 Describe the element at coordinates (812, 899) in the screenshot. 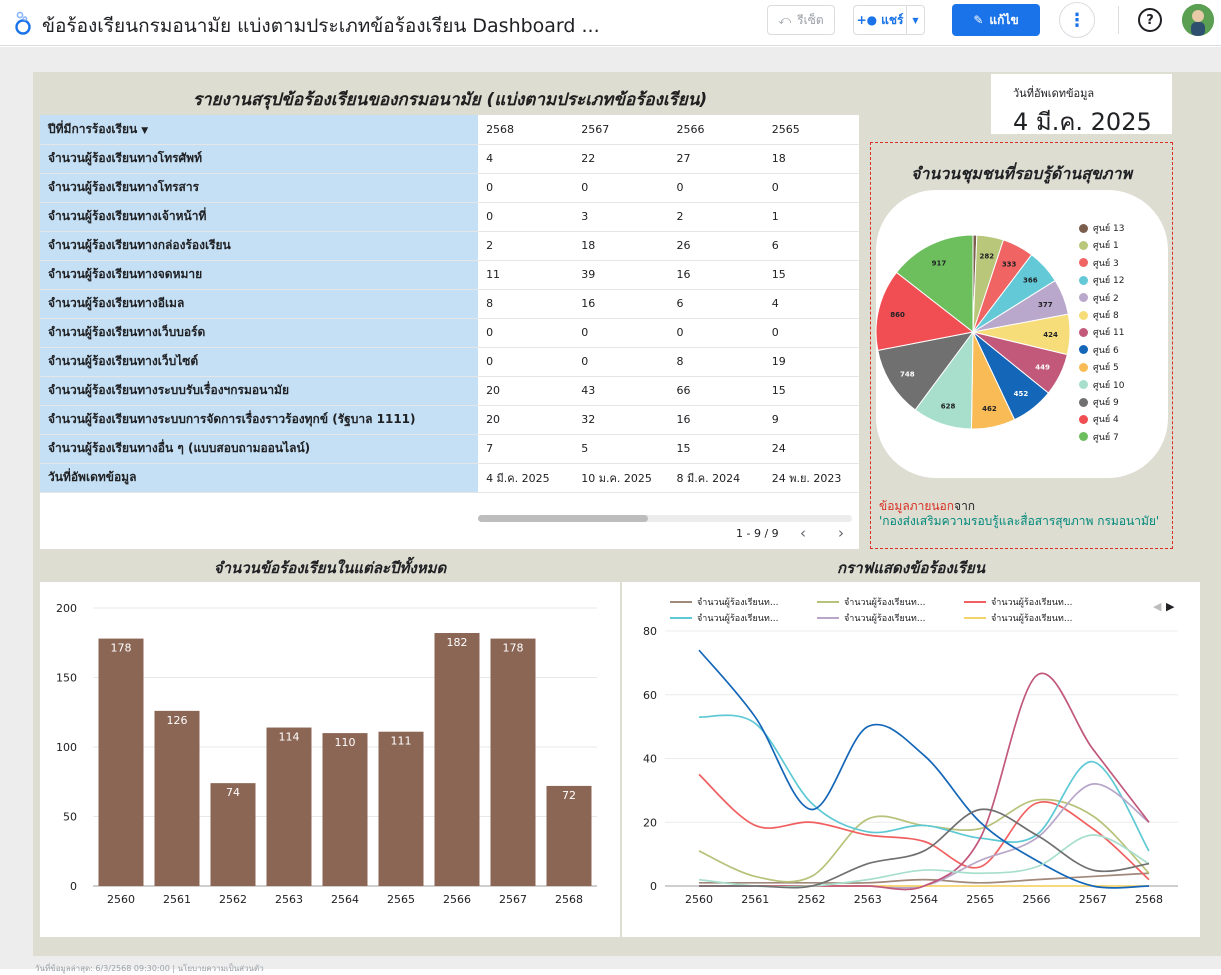

I see `line-x-tick-label: 2562` at that location.